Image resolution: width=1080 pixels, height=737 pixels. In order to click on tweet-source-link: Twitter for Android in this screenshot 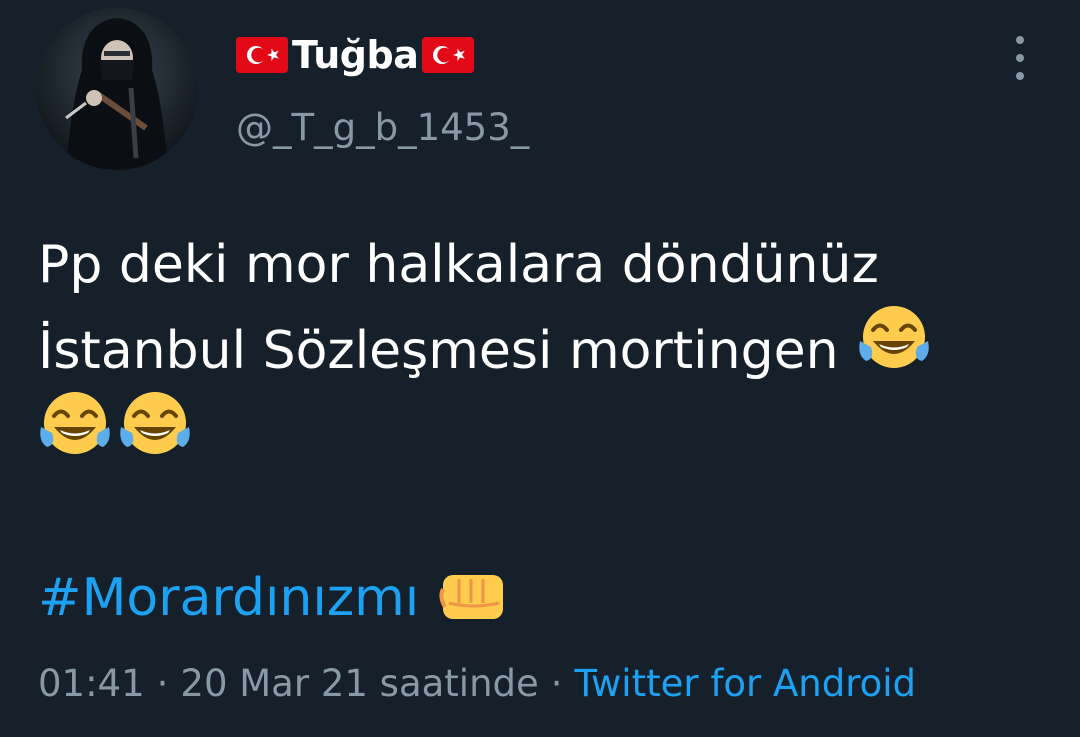, I will do `click(745, 683)`.